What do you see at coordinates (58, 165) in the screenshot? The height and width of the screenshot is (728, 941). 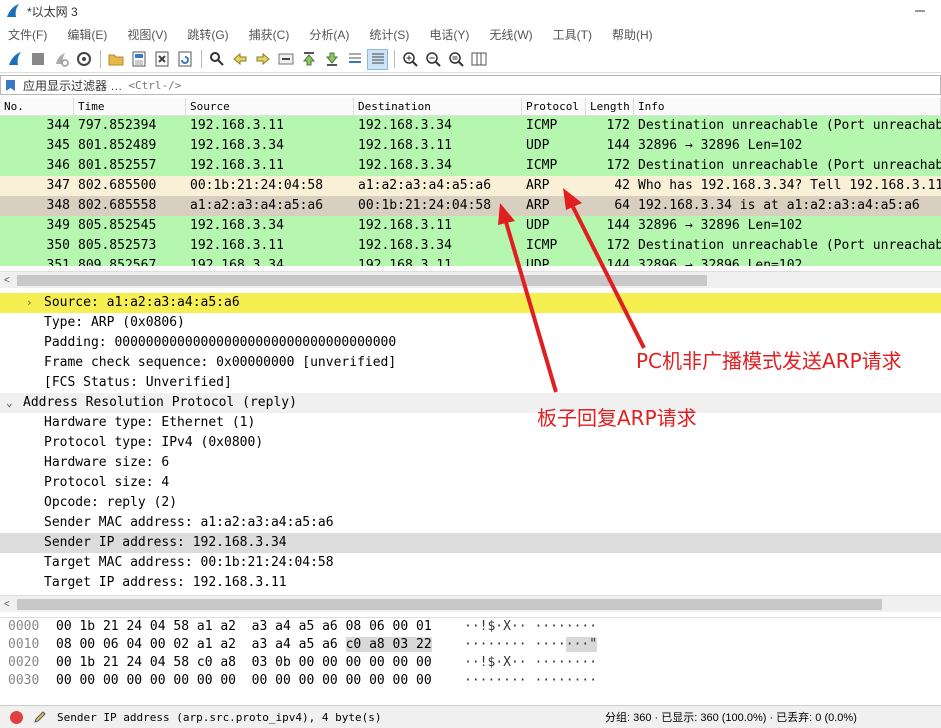 I see `packet-no: 346` at bounding box center [58, 165].